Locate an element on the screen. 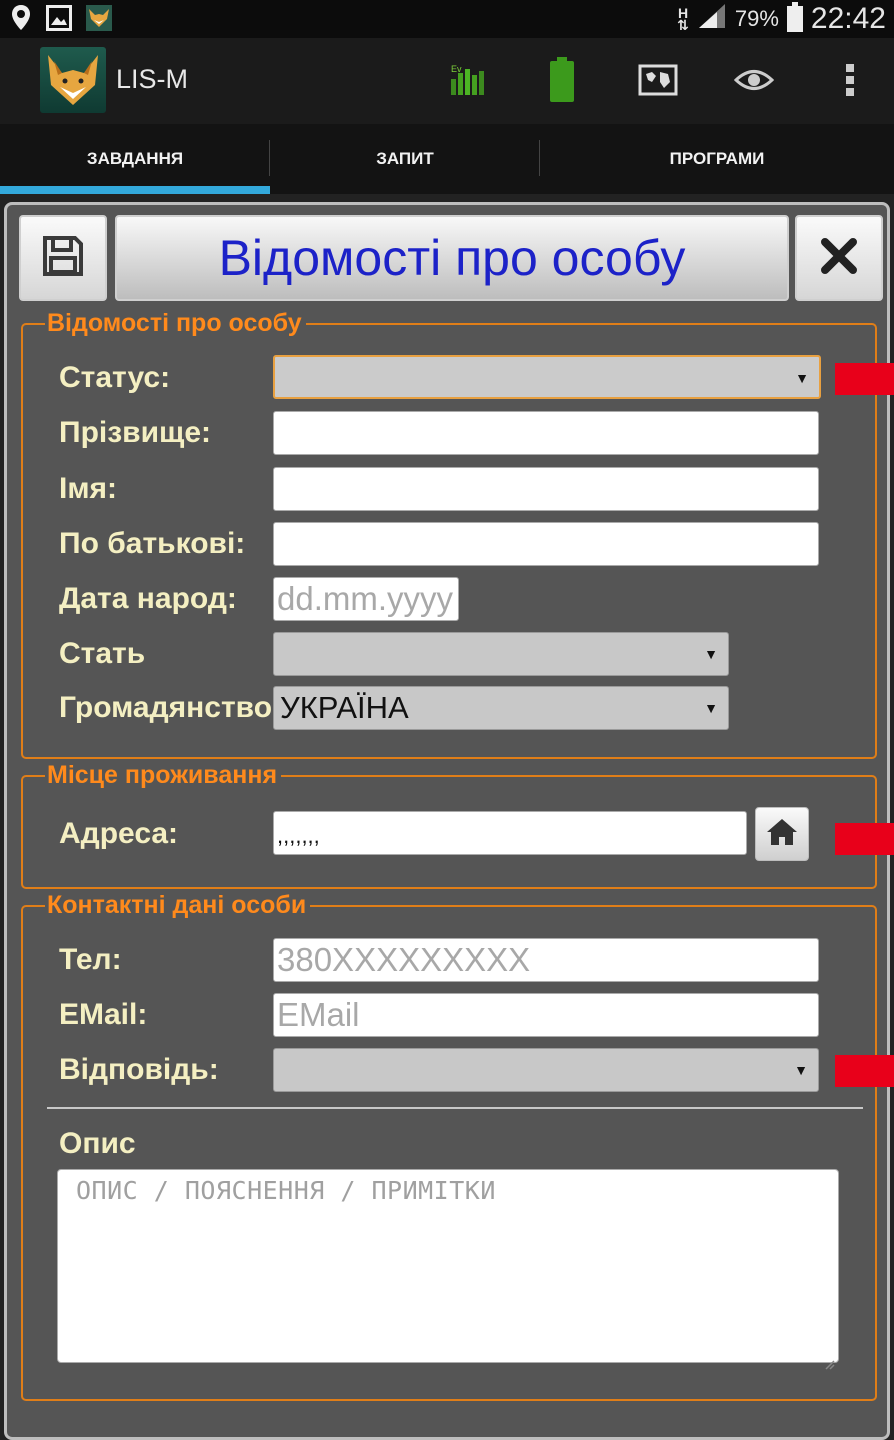  person-info-legend: Відомості про особу is located at coordinates (175, 323).